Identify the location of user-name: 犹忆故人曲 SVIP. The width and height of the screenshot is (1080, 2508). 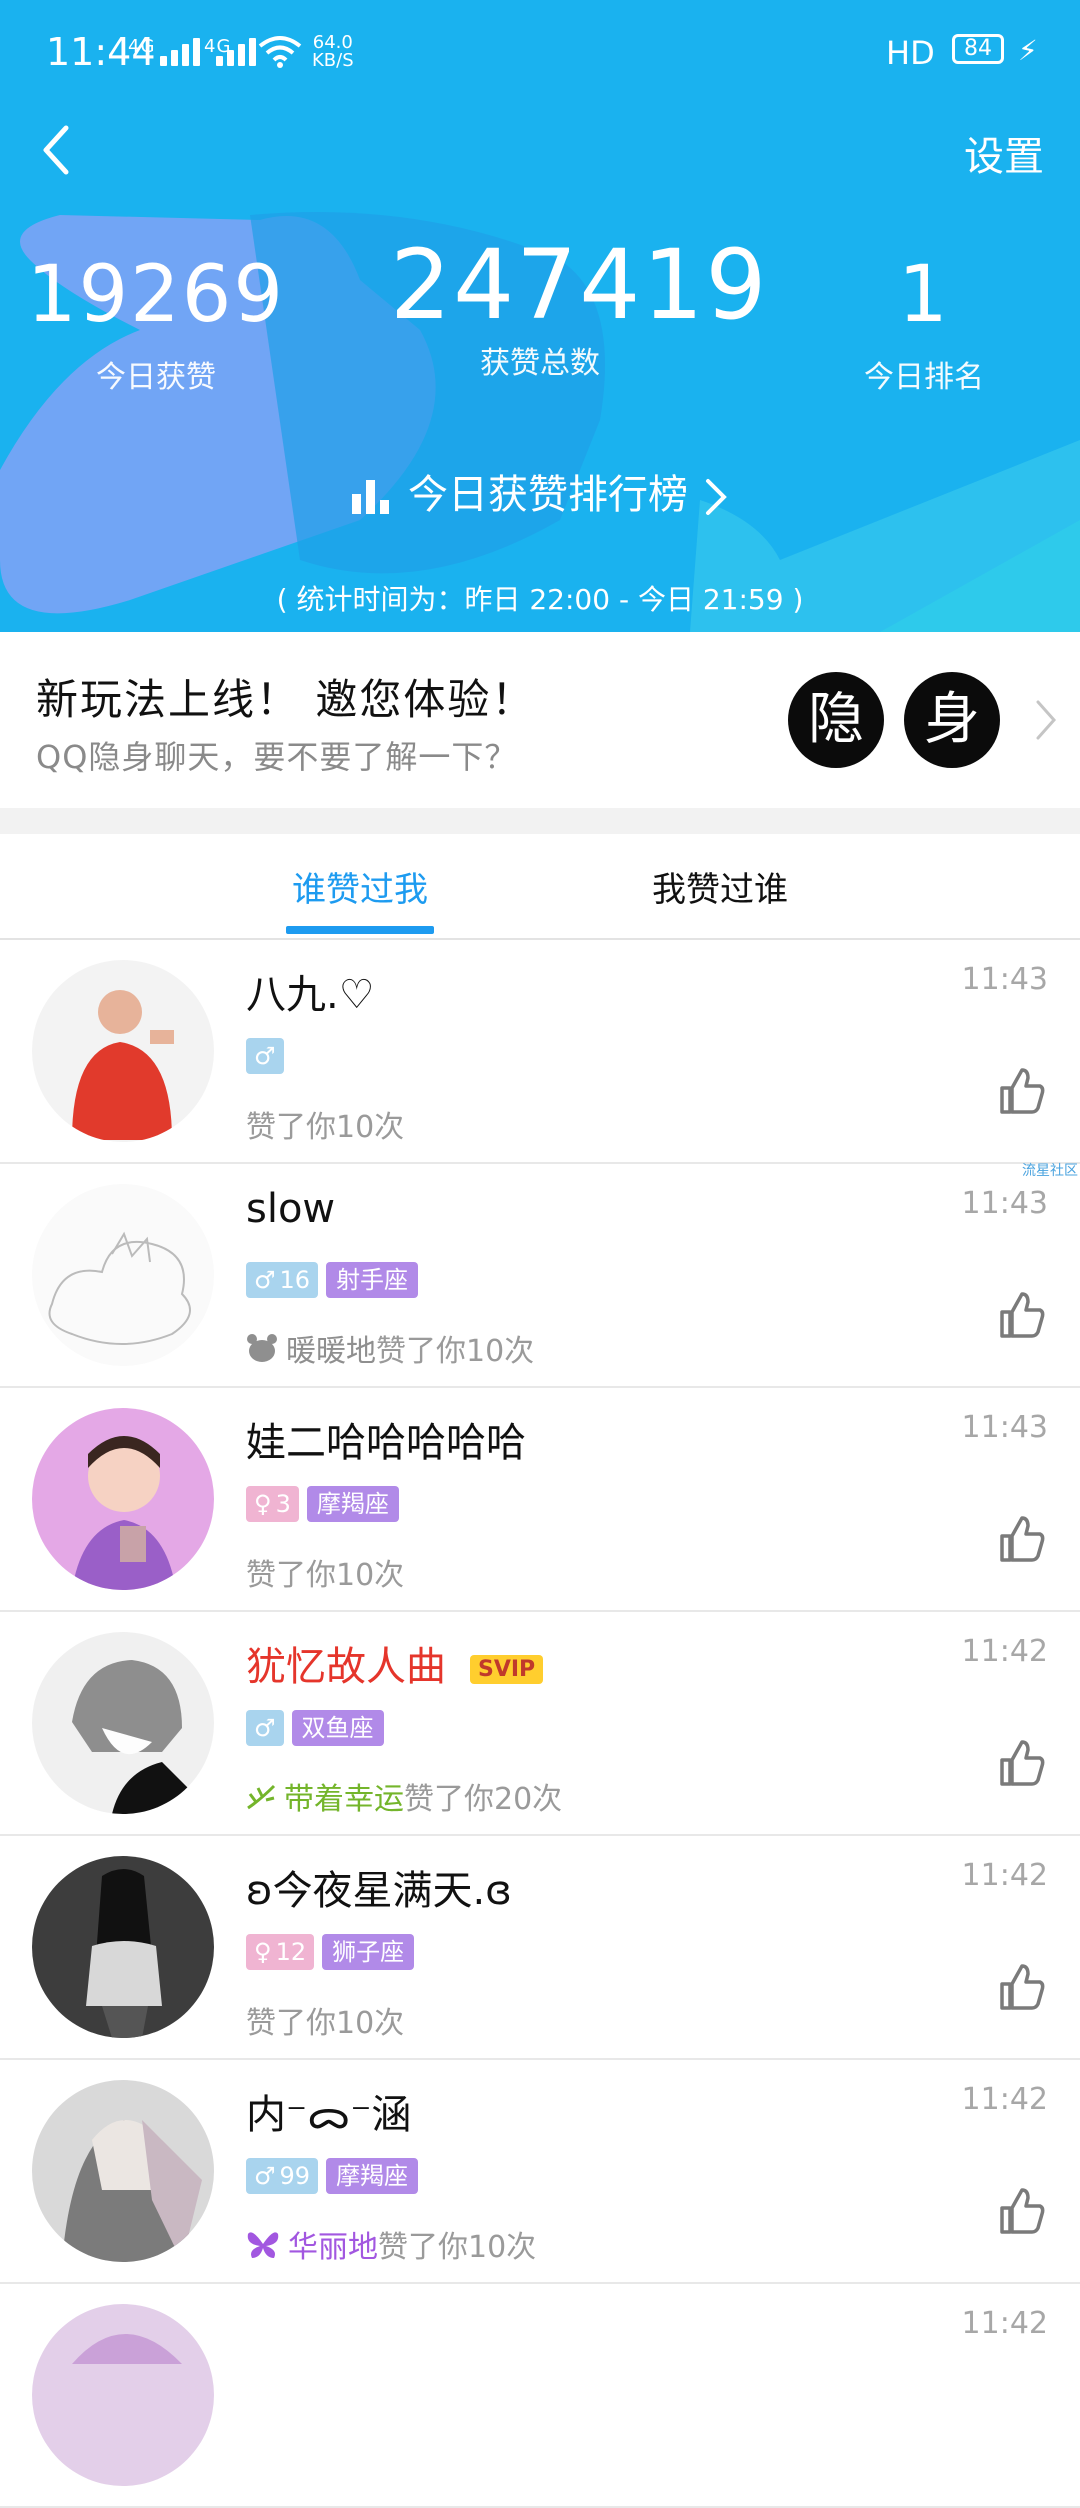
(395, 1663).